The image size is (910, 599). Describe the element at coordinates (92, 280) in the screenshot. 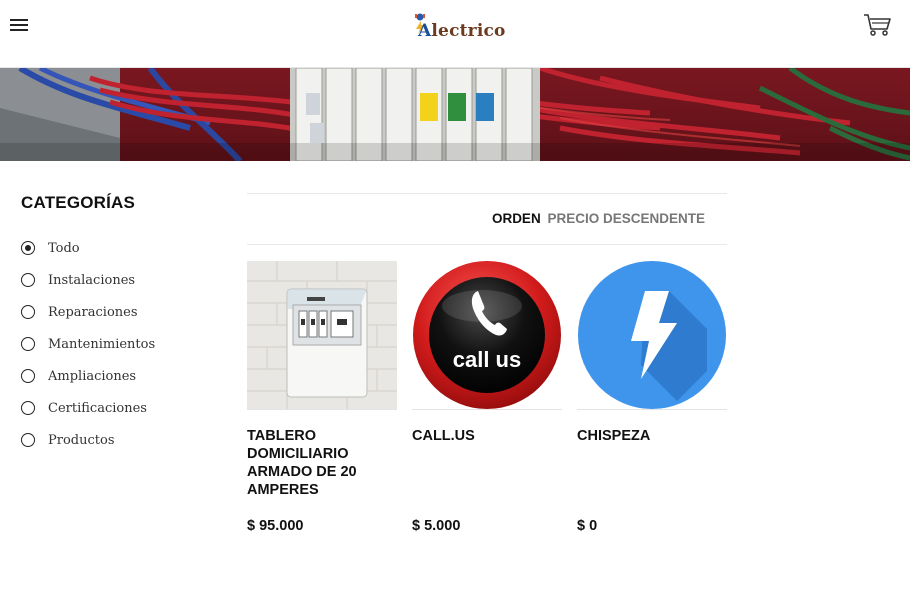

I see `category-label: Instalaciones` at that location.